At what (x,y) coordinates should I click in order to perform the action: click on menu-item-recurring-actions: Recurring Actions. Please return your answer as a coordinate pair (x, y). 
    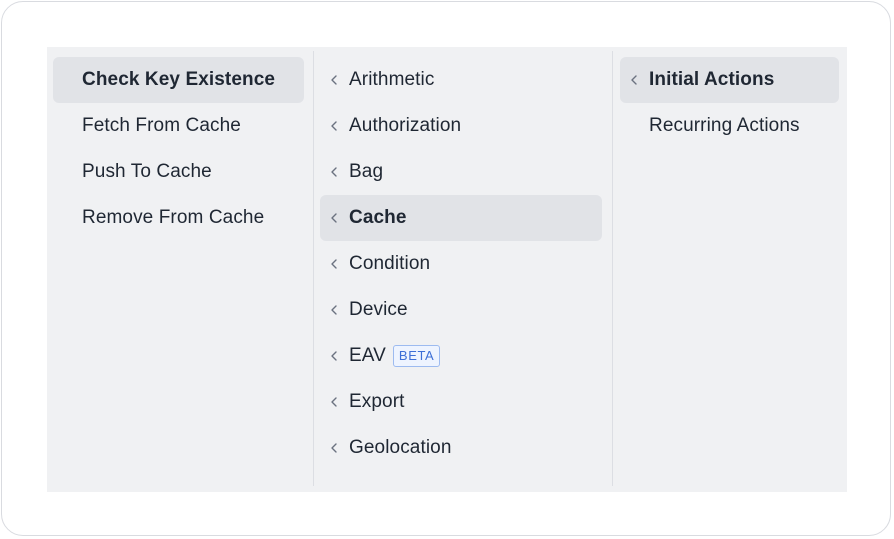
    Looking at the image, I should click on (729, 126).